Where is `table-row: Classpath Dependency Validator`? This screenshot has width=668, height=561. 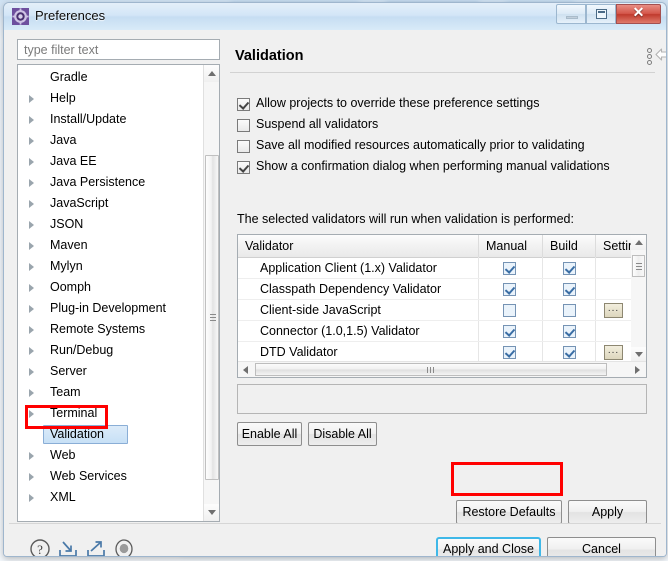
table-row: Classpath Dependency Validator is located at coordinates (434, 289).